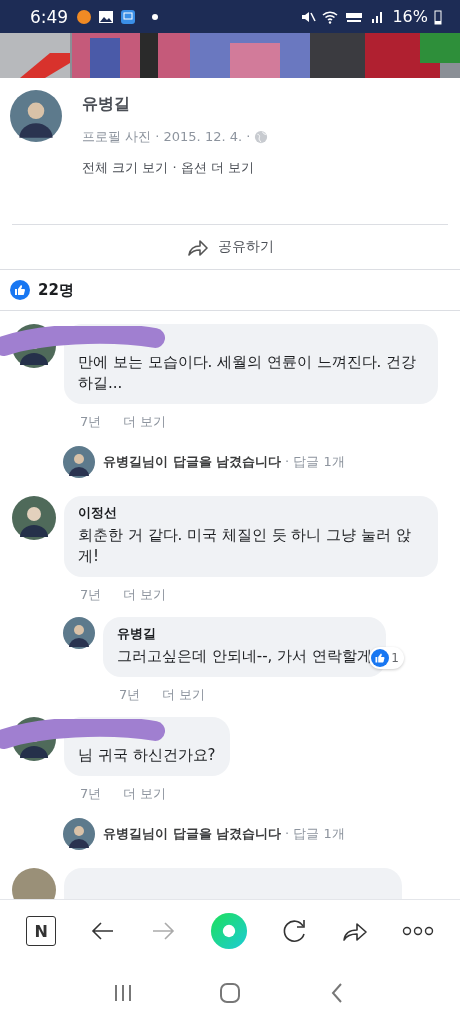 This screenshot has height=1024, width=460. I want to click on post-meta: 프로필 사진 · 2015. 12. 4. ·, so click(166, 137).